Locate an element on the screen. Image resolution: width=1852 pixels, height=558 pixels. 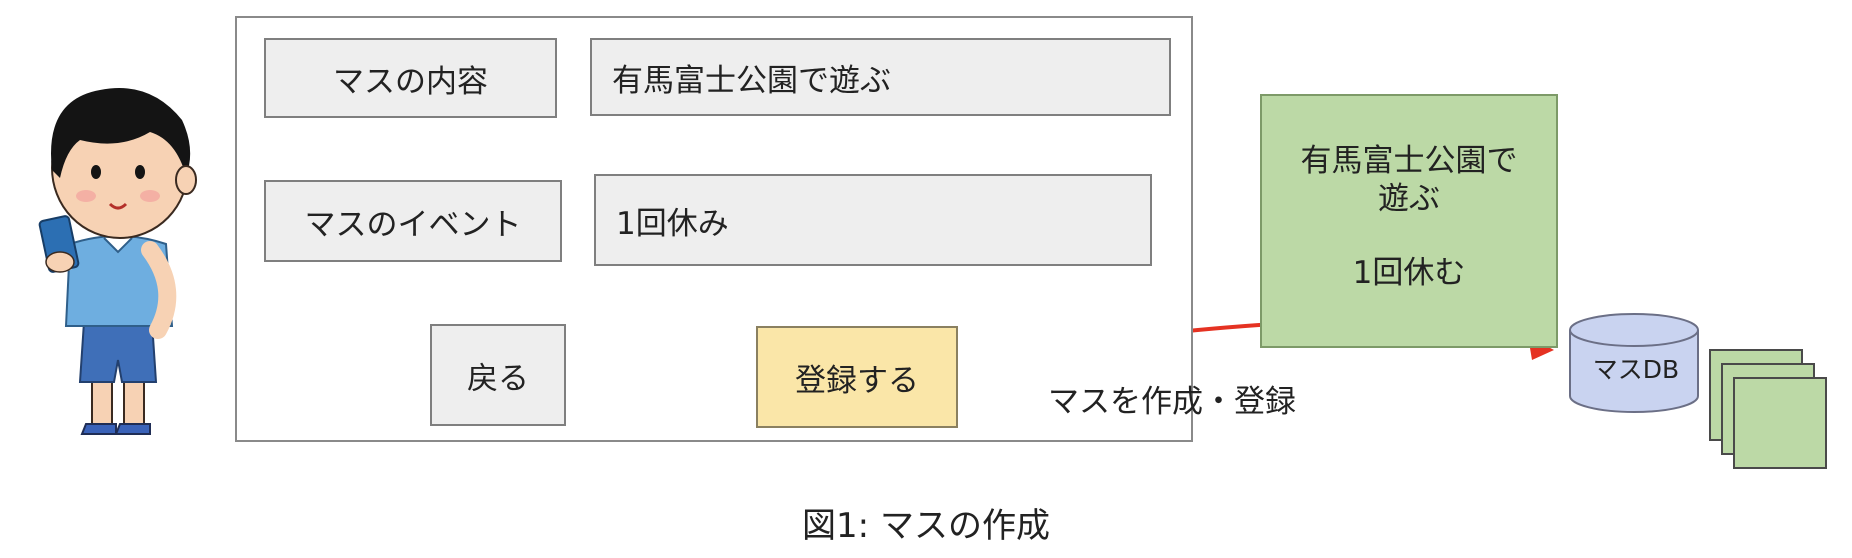
stacked-records-icon is located at coordinates (1768, 409).